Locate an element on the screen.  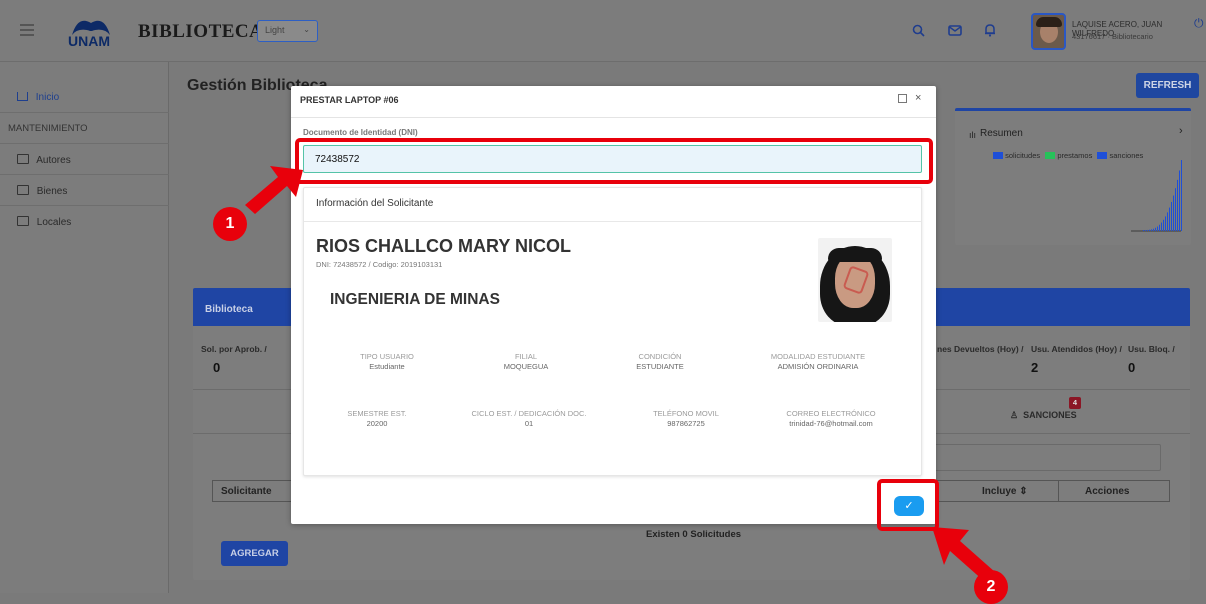
field-label: TELÉFONO MOVIL is located at coordinates (686, 413).